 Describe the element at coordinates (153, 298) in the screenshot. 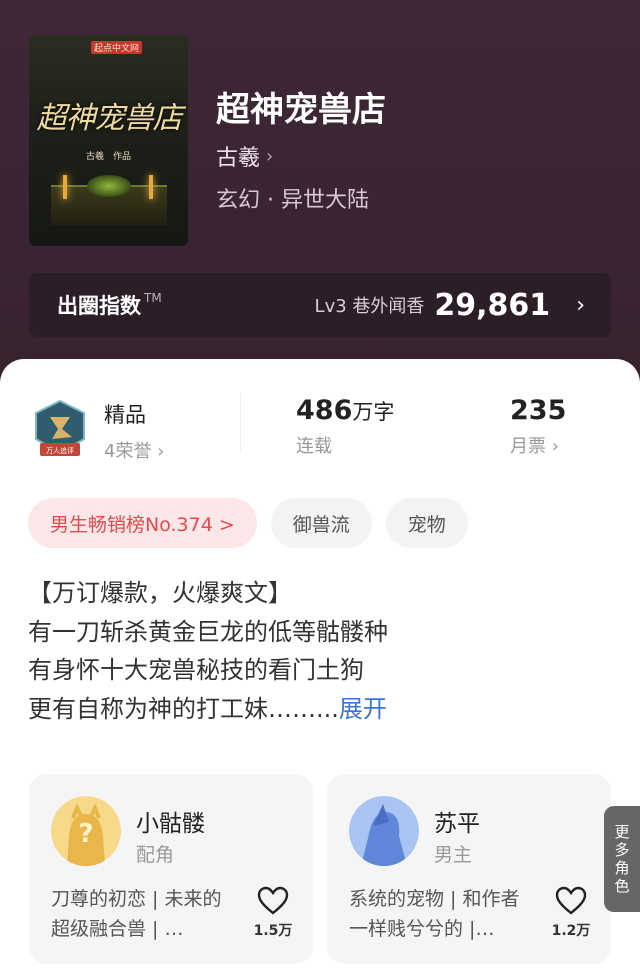

I see `trademark-label: TM` at that location.